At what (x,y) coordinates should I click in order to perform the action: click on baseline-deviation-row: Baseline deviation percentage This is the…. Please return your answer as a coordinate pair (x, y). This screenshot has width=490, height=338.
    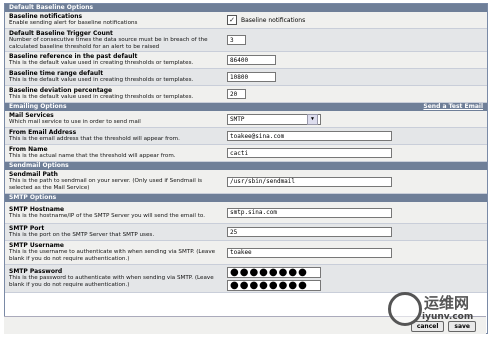
    Looking at the image, I should click on (246, 94).